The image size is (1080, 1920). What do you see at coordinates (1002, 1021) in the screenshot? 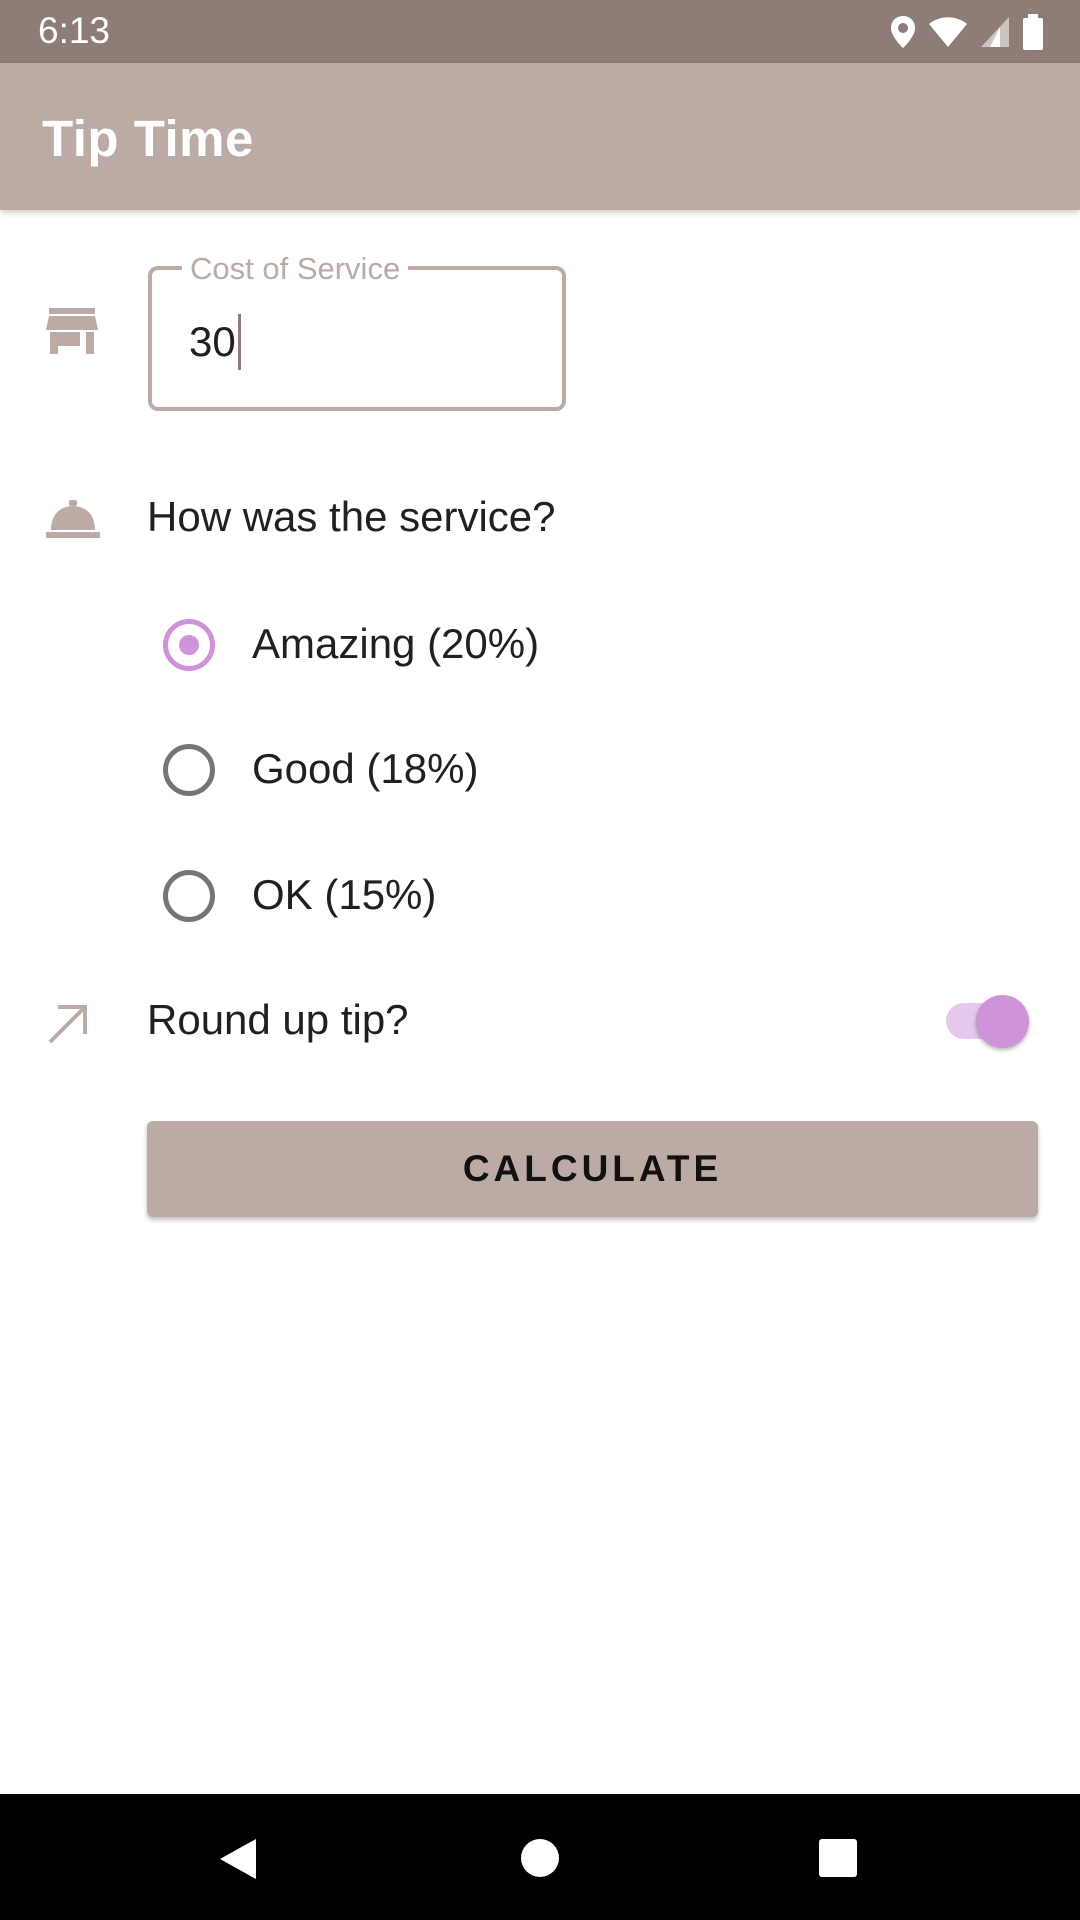
I see `round-up-switch-thumb` at bounding box center [1002, 1021].